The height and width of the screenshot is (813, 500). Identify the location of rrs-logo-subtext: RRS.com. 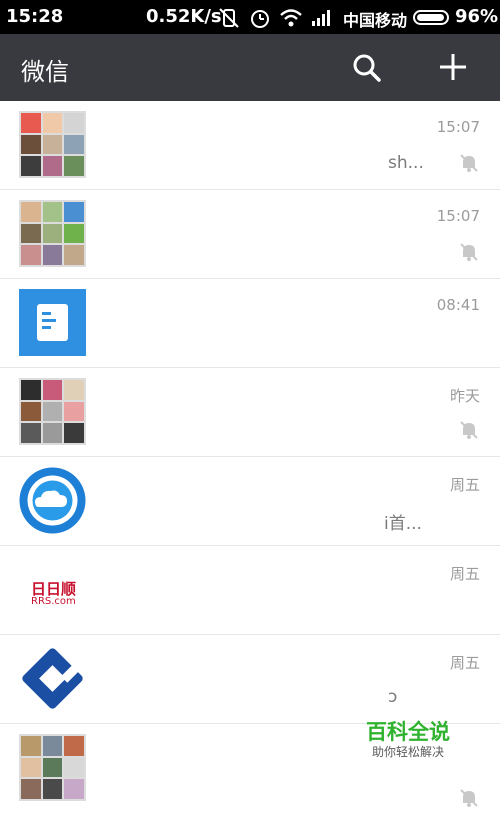
(53, 601).